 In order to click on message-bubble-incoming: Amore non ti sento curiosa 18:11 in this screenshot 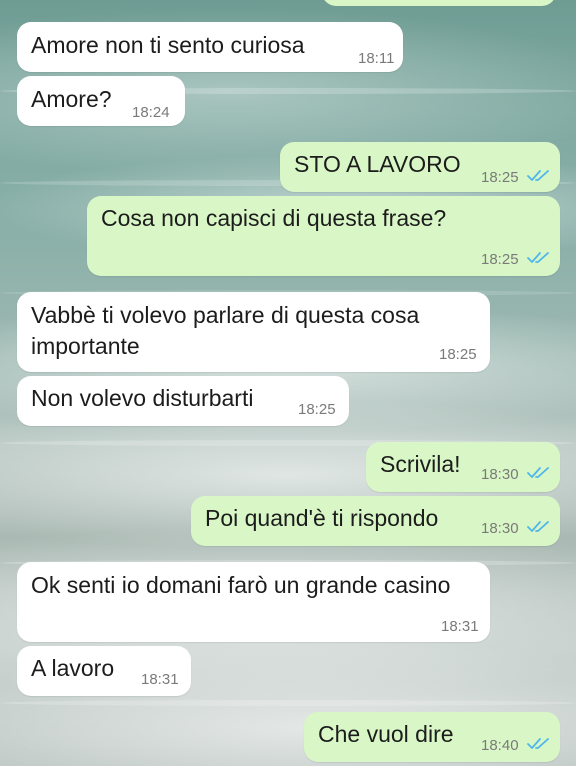, I will do `click(210, 47)`.